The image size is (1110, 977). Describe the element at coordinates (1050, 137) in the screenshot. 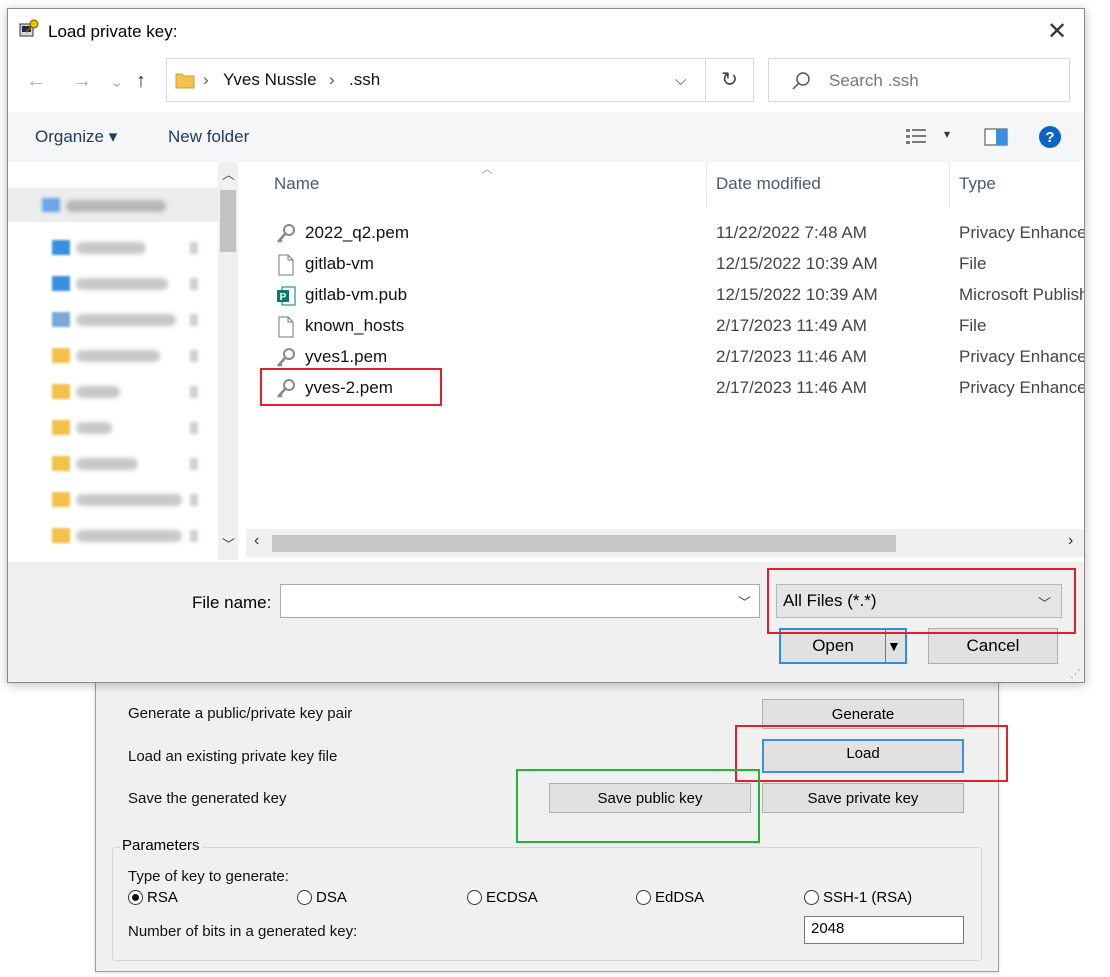

I see `help-icon: ?` at that location.